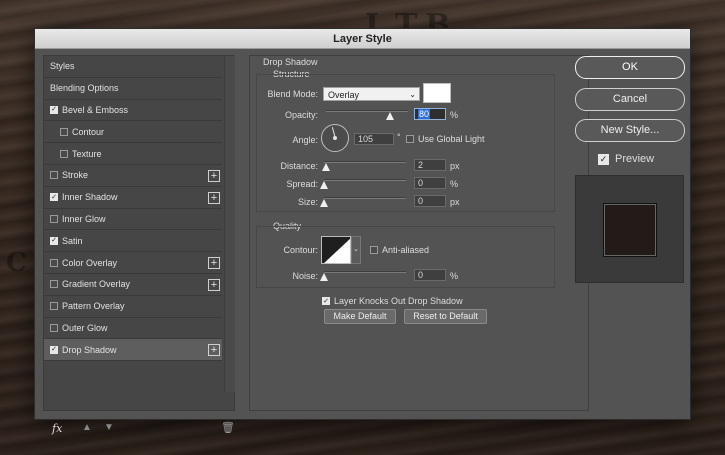 This screenshot has width=725, height=455. I want to click on noise-unit: %, so click(454, 276).